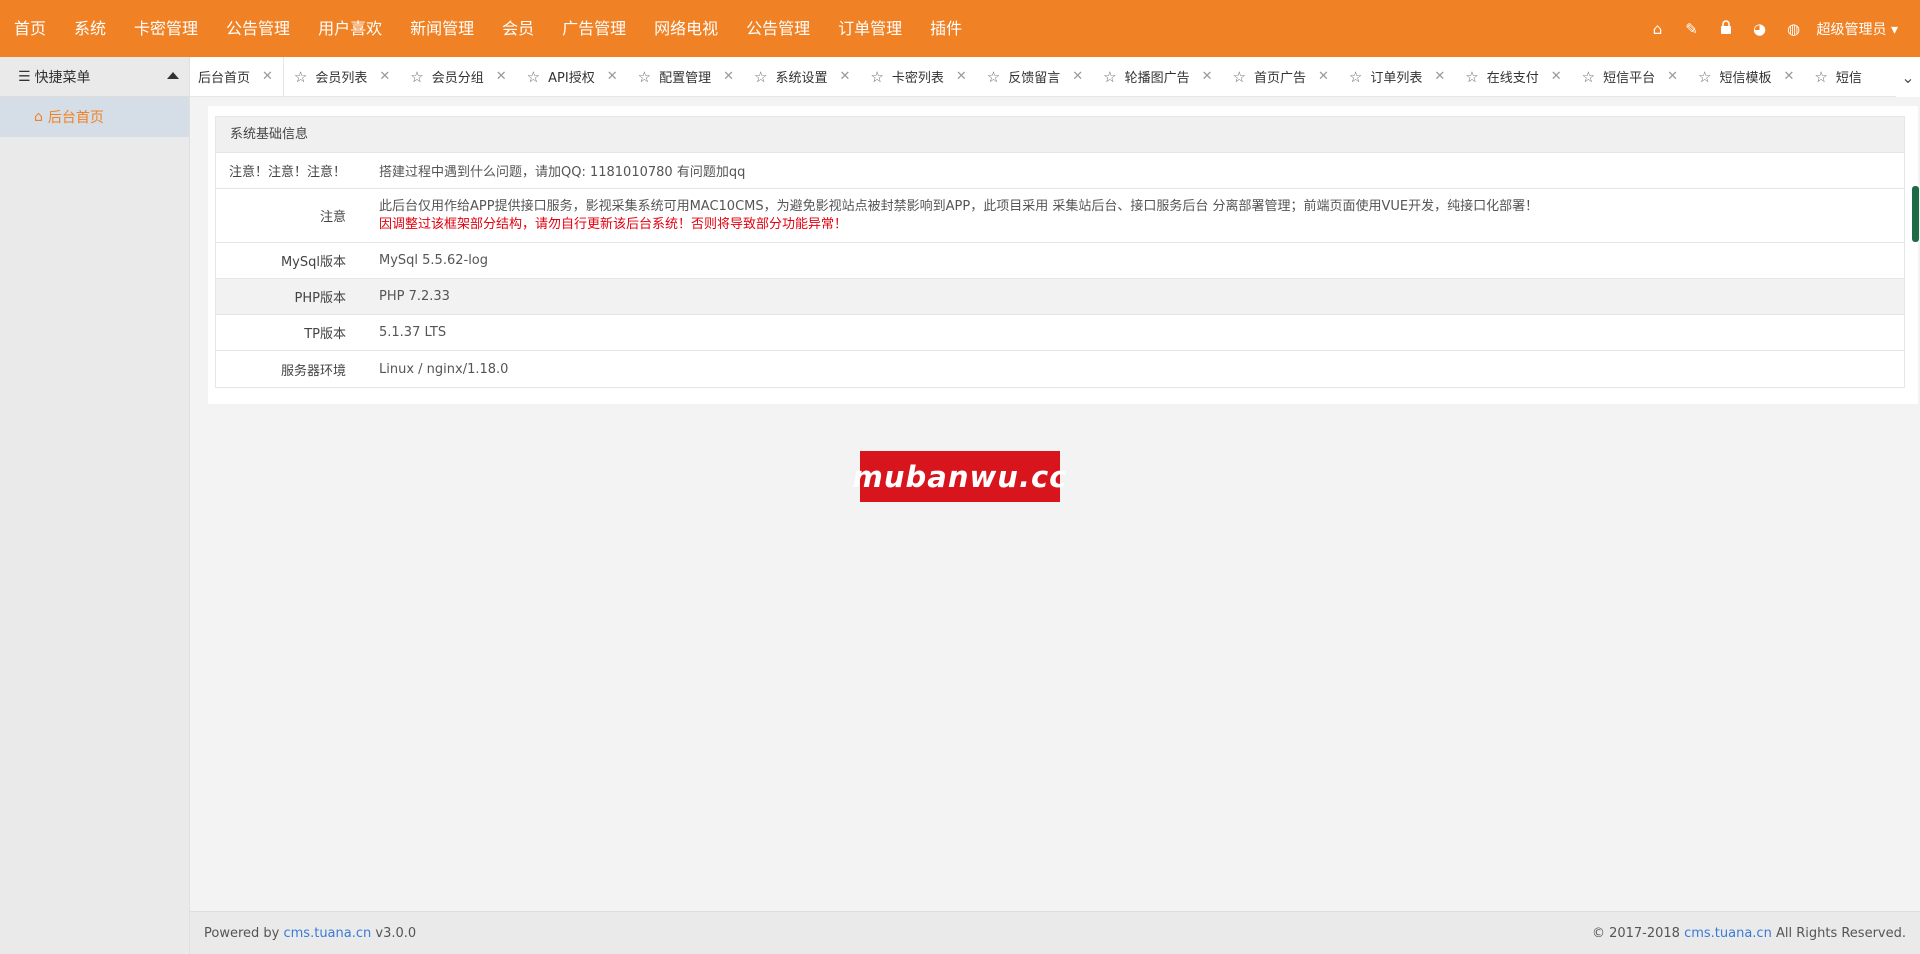 The height and width of the screenshot is (954, 1920). I want to click on nav-item-home: 首页, so click(30, 28).